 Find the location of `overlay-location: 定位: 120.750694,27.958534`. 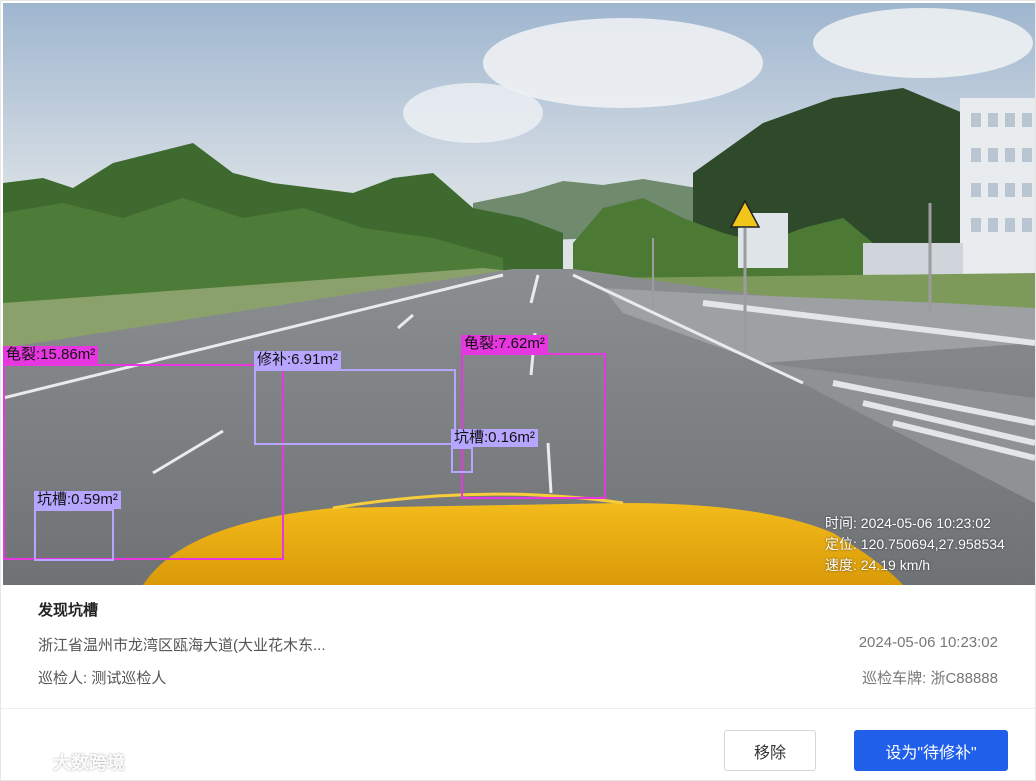

overlay-location: 定位: 120.750694,27.958534 is located at coordinates (915, 544).